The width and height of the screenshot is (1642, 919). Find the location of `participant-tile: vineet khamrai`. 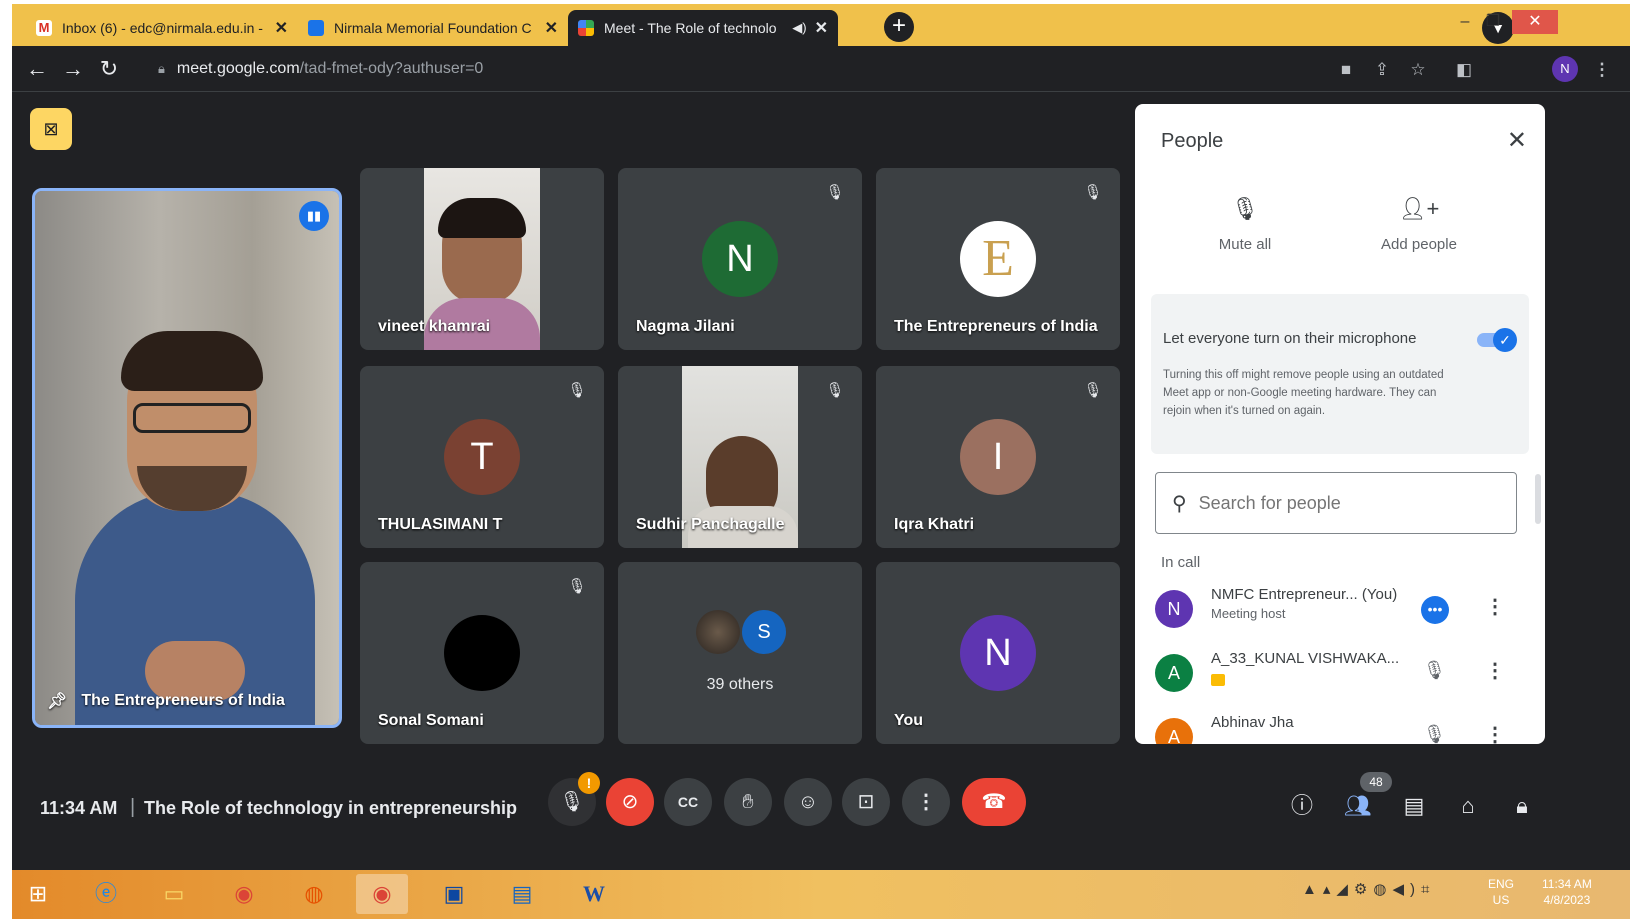

participant-tile: vineet khamrai is located at coordinates (482, 259).